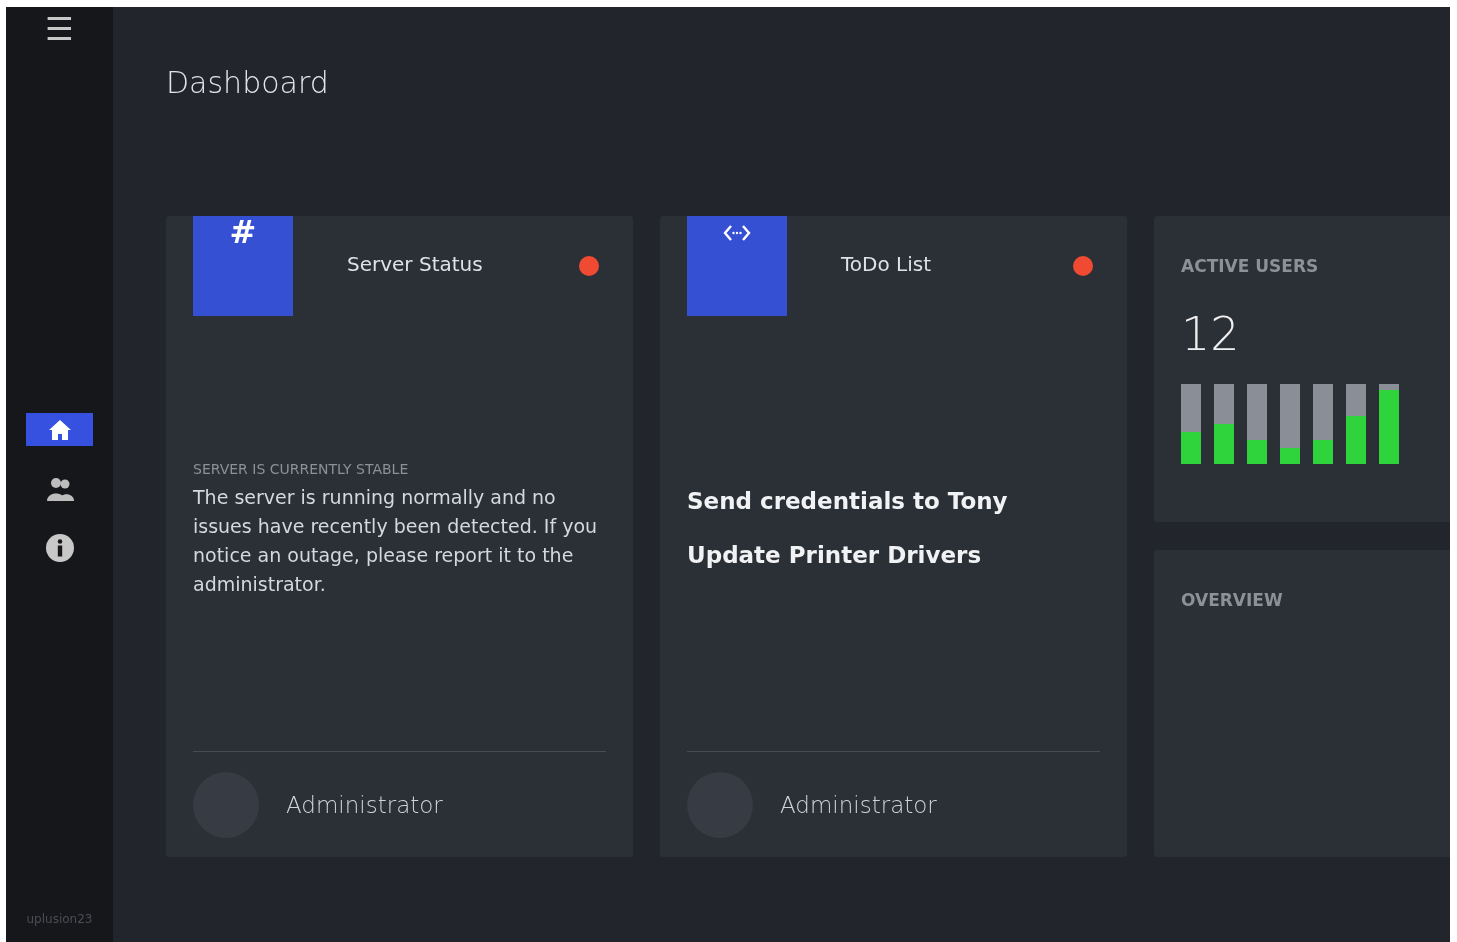 This screenshot has width=1457, height=942. What do you see at coordinates (243, 232) in the screenshot?
I see `hash-icon: #` at bounding box center [243, 232].